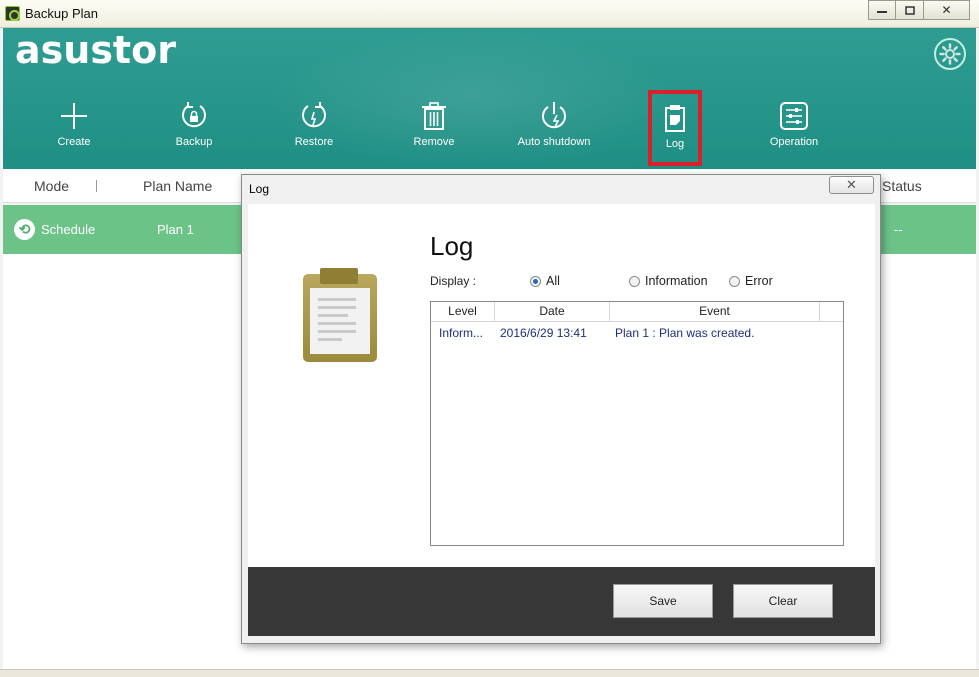  Describe the element at coordinates (314, 142) in the screenshot. I see `restore-label: Restore` at that location.